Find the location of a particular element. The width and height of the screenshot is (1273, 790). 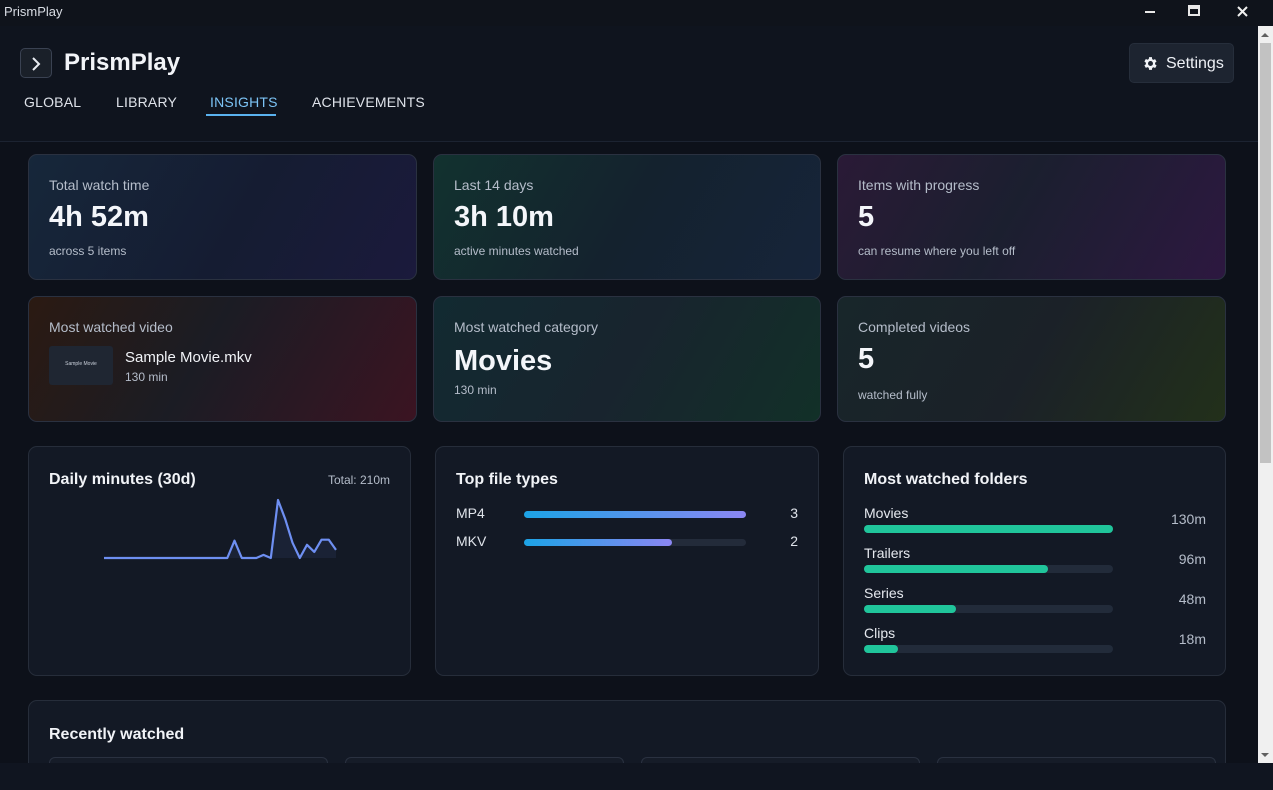

page-title: PrismPlay is located at coordinates (122, 62).